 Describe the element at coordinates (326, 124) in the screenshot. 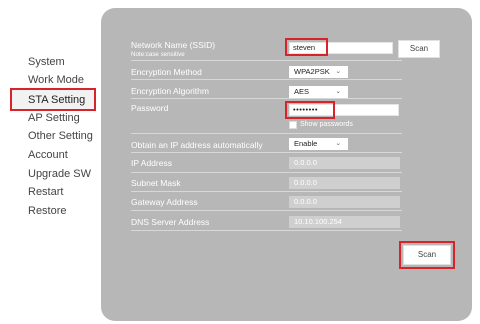

I see `show-passwords-label: Show passwords` at that location.